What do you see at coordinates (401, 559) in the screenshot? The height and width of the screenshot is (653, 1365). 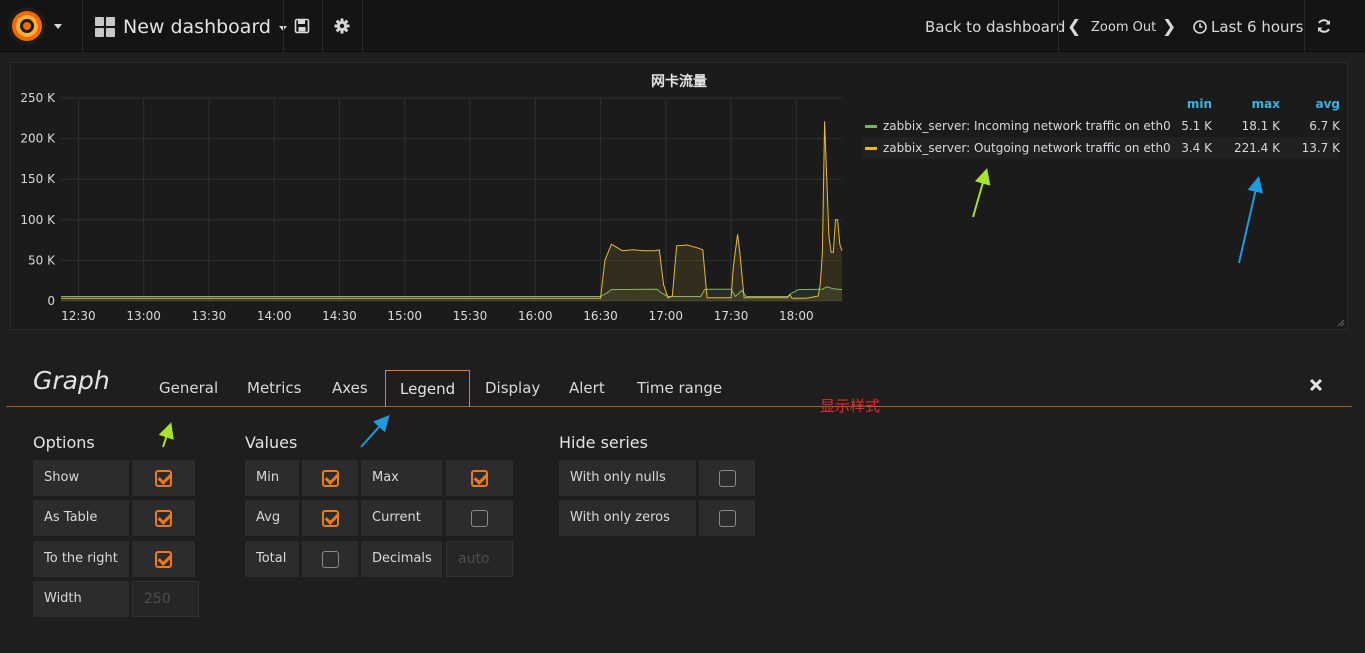 I see `decimals-label: Decimals` at bounding box center [401, 559].